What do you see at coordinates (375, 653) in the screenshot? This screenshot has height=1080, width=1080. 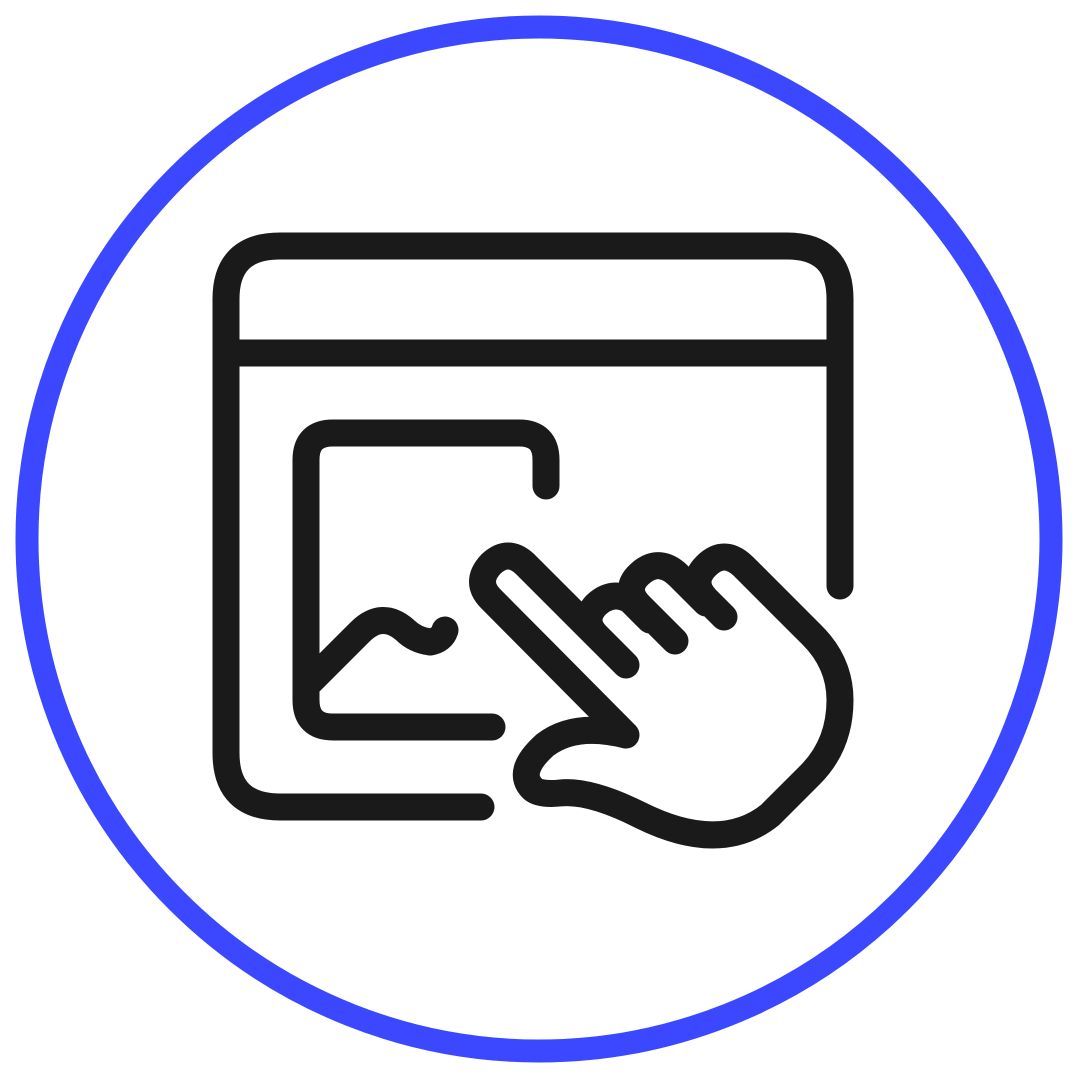 I see `image-landscape-icon` at bounding box center [375, 653].